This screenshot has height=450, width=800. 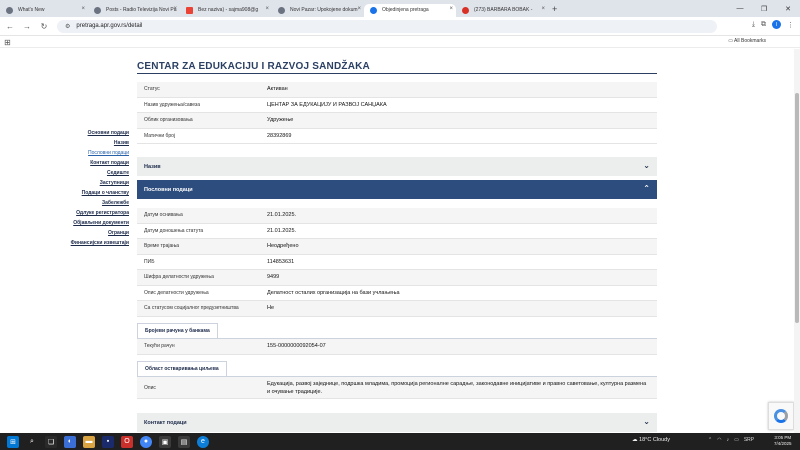 What do you see at coordinates (747, 41) in the screenshot?
I see `all-bookmarks-button: ▭ All Bookmarks` at bounding box center [747, 41].